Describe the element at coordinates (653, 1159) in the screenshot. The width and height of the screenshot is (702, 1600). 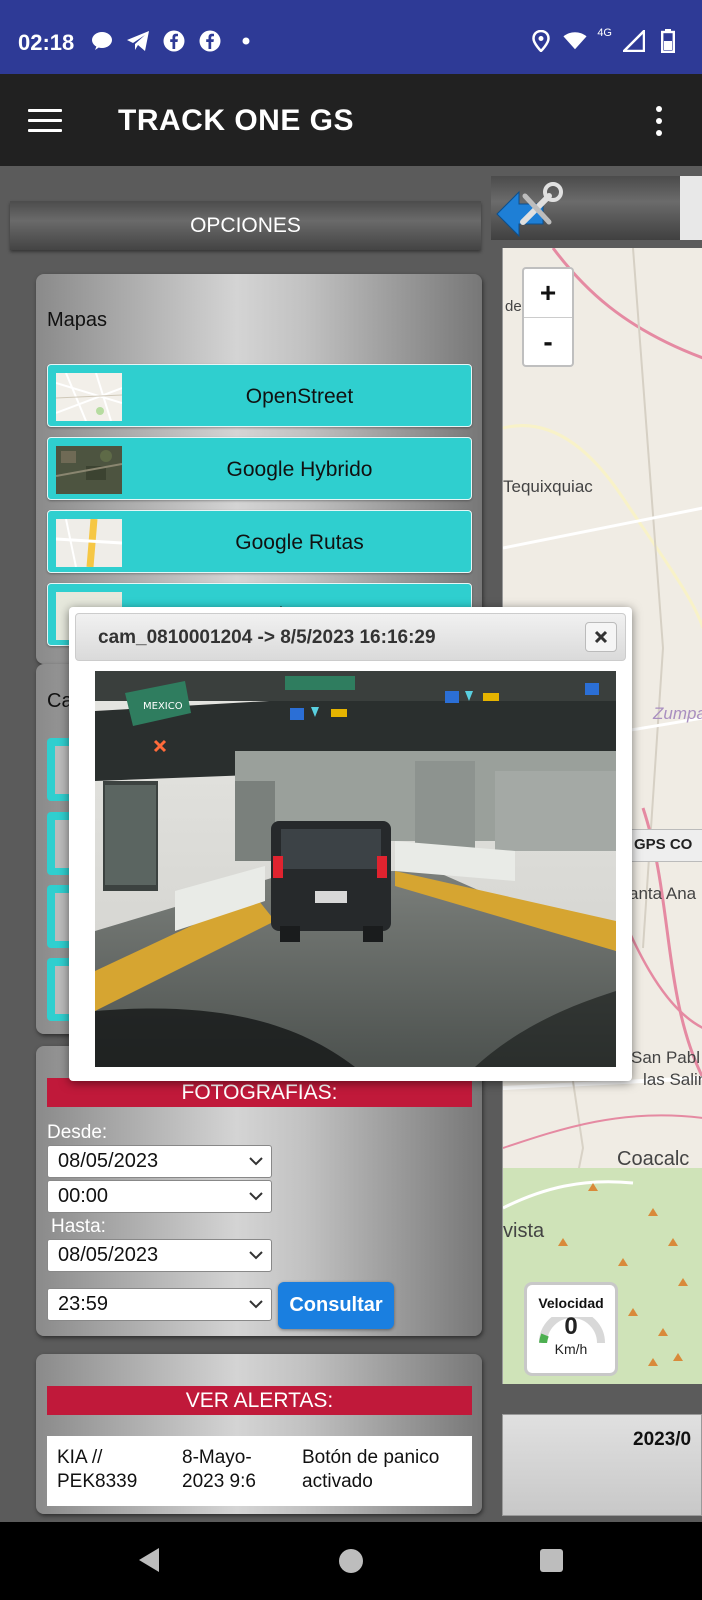
I see `map-place-label: Coacalc` at that location.